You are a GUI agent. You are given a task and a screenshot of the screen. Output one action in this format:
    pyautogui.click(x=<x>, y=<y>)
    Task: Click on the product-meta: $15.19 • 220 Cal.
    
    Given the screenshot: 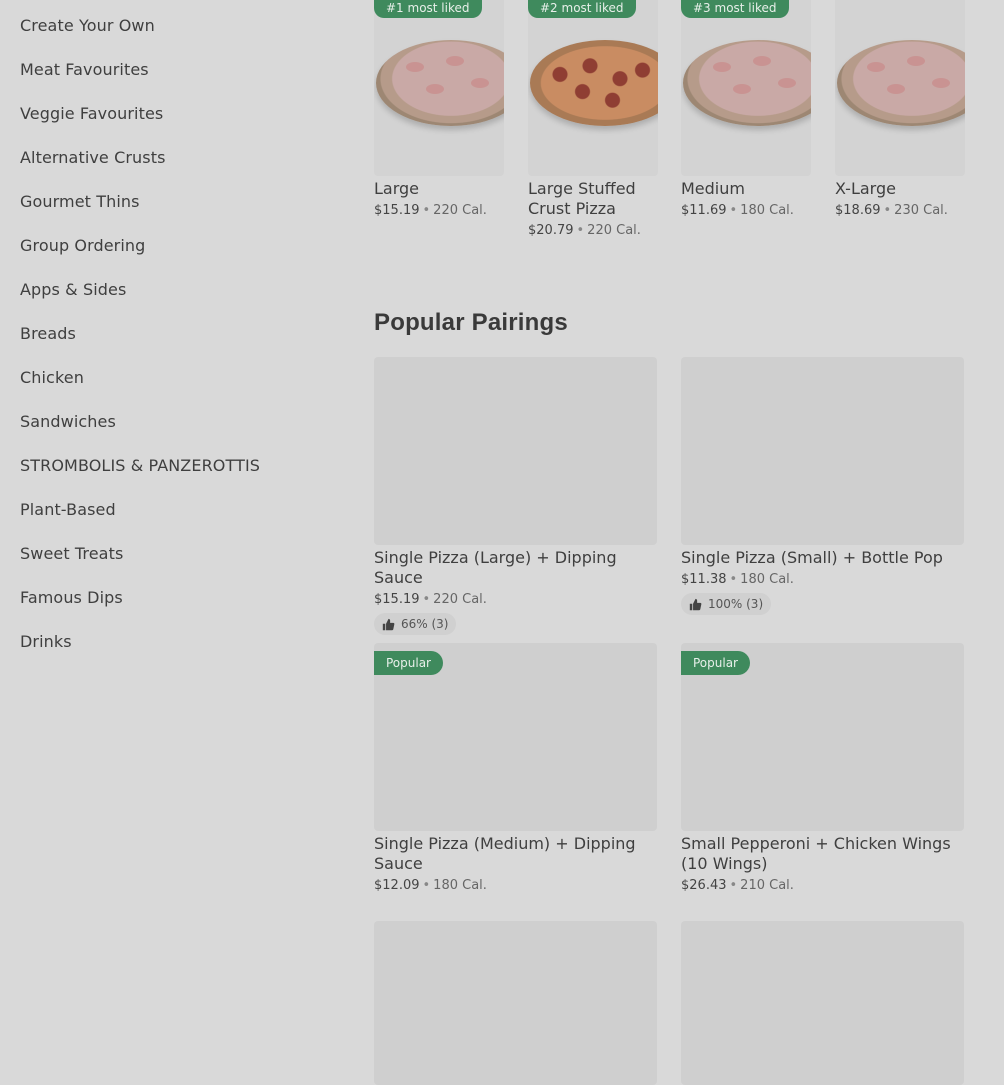 What is the action you would take?
    pyautogui.click(x=439, y=210)
    